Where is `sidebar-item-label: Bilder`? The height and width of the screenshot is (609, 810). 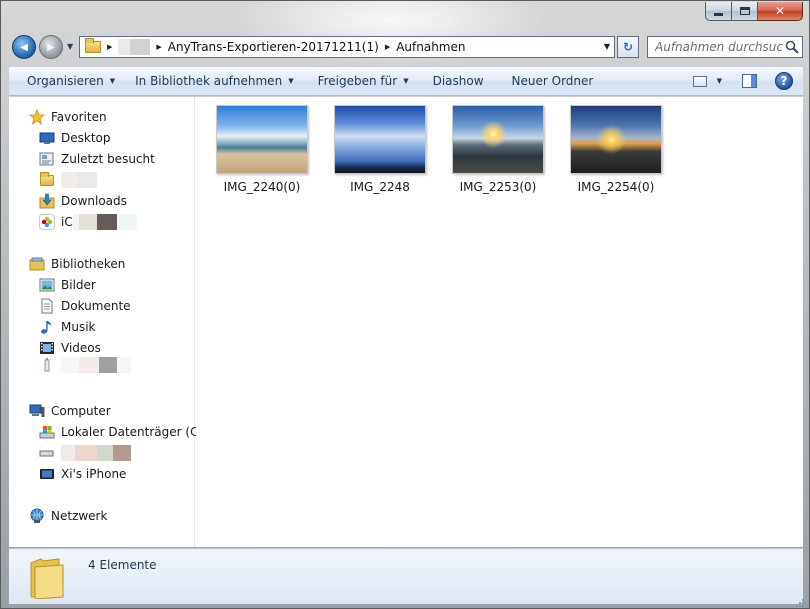 sidebar-item-label: Bilder is located at coordinates (78, 285).